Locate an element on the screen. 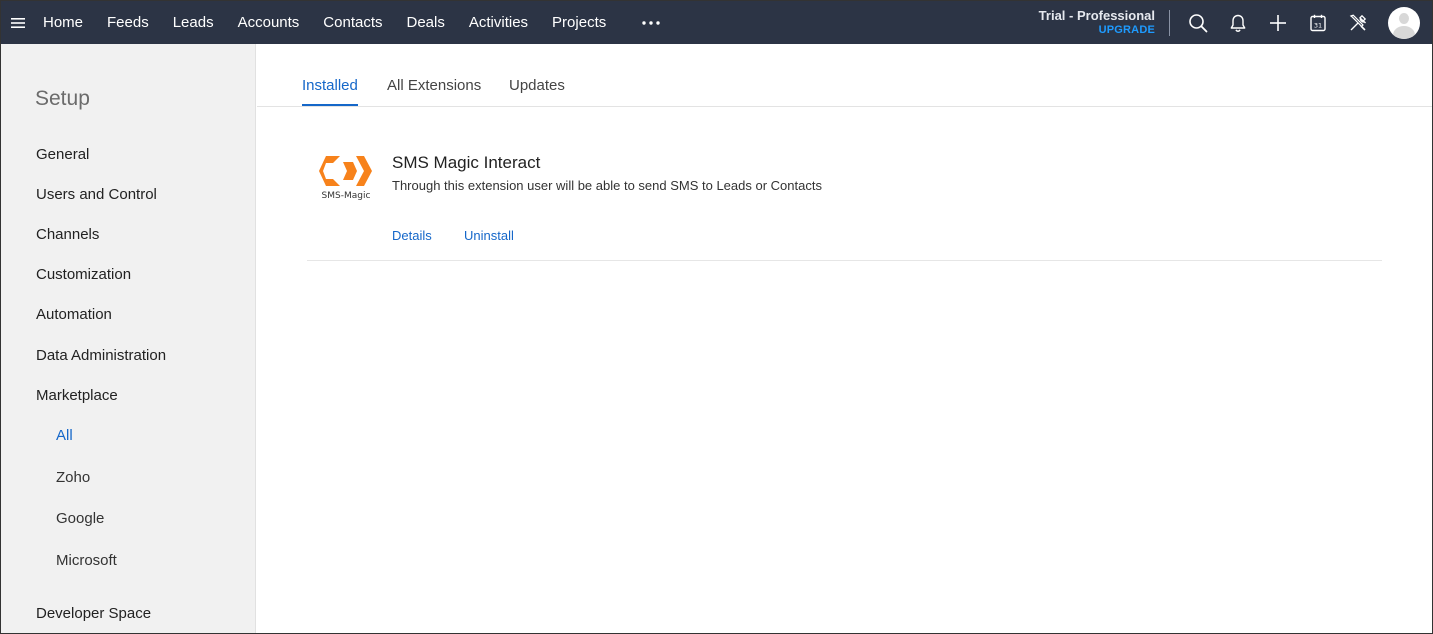 The image size is (1433, 634). sidebar-item-developer-space: Developer Space is located at coordinates (93, 613).